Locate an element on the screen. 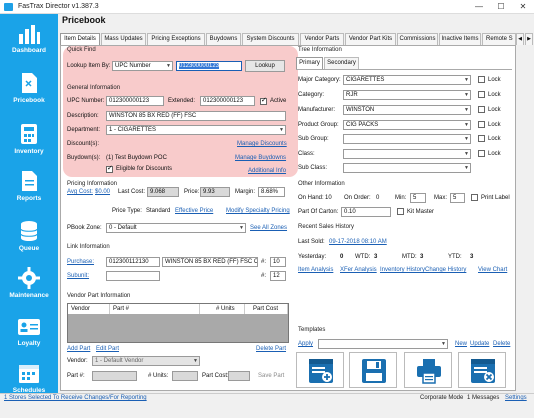 The image size is (534, 418). save-button is located at coordinates (373, 370).